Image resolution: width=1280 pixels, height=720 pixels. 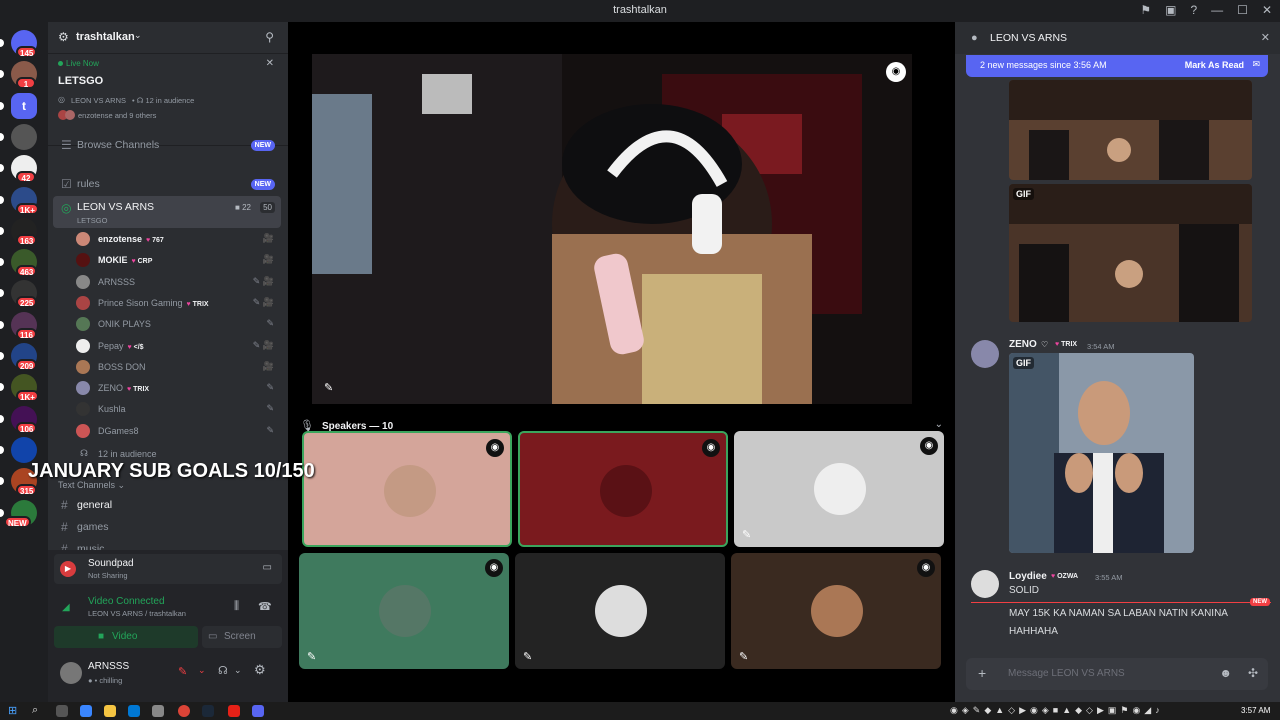 I want to click on headset-icon: ☊, so click(x=223, y=670).